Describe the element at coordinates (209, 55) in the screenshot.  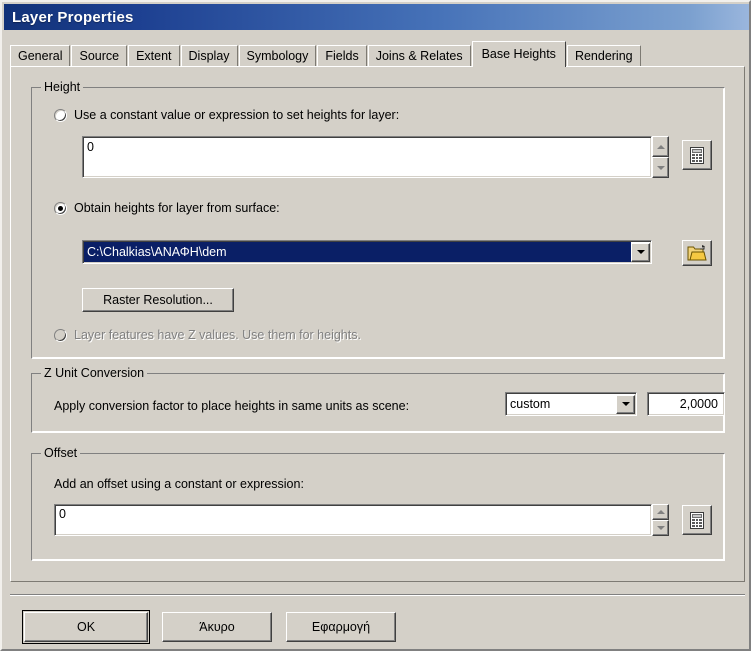
I see `tab-display: Display` at that location.